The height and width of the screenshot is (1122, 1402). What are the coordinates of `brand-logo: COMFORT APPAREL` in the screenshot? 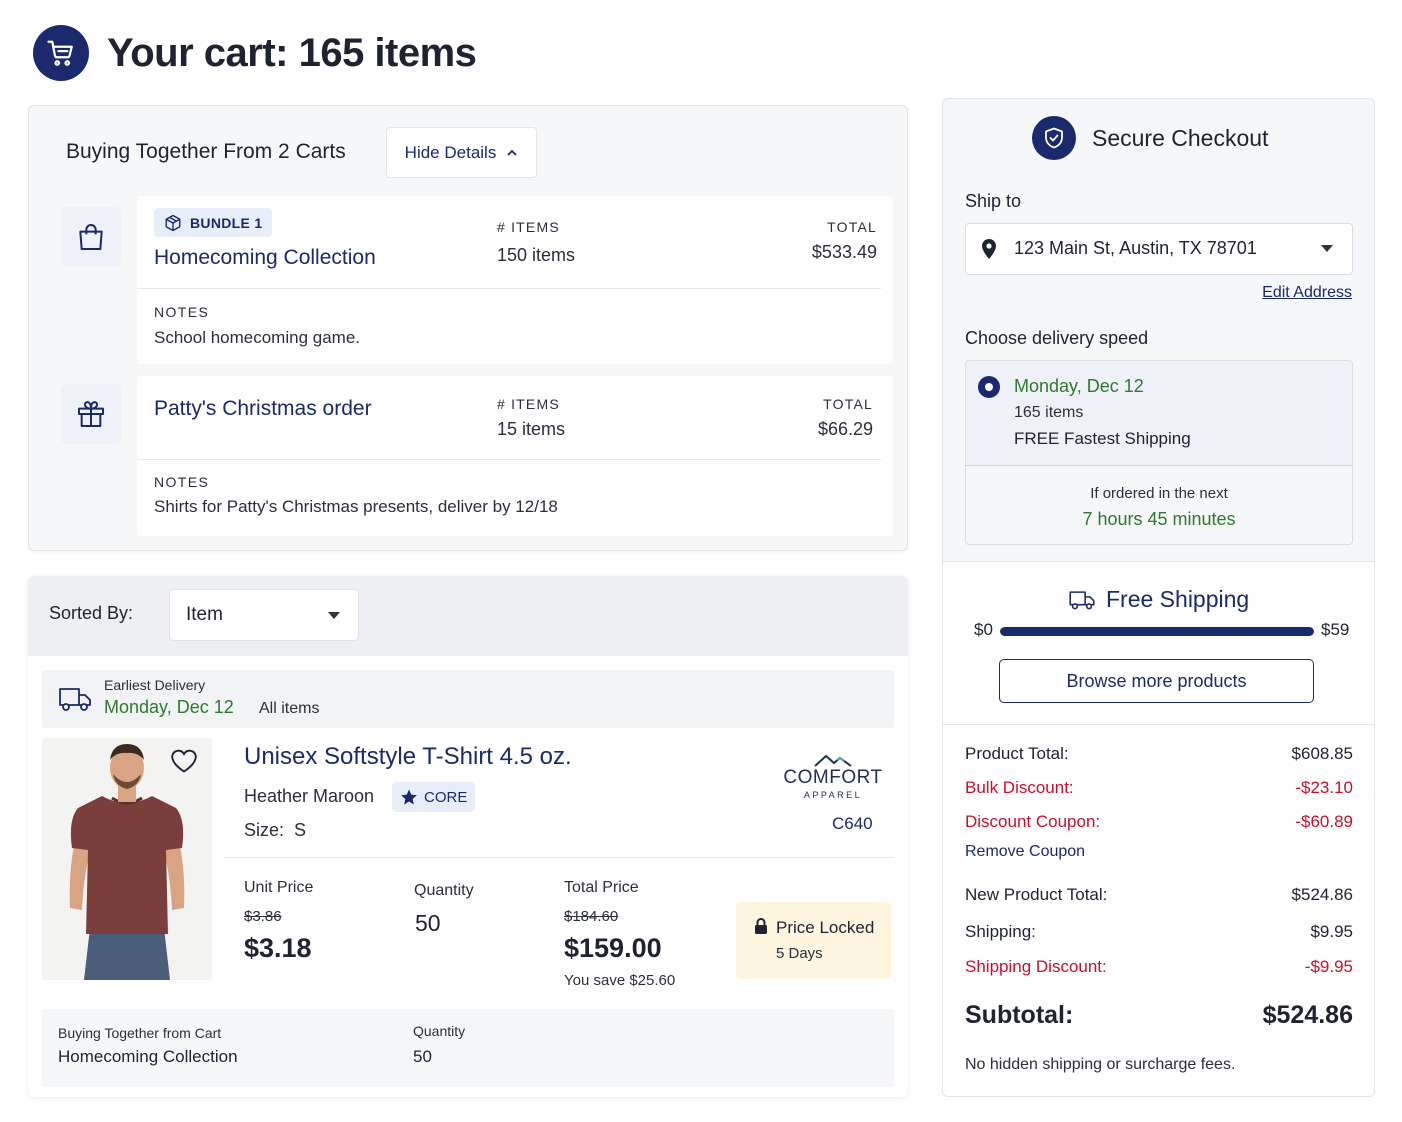 It's located at (833, 776).